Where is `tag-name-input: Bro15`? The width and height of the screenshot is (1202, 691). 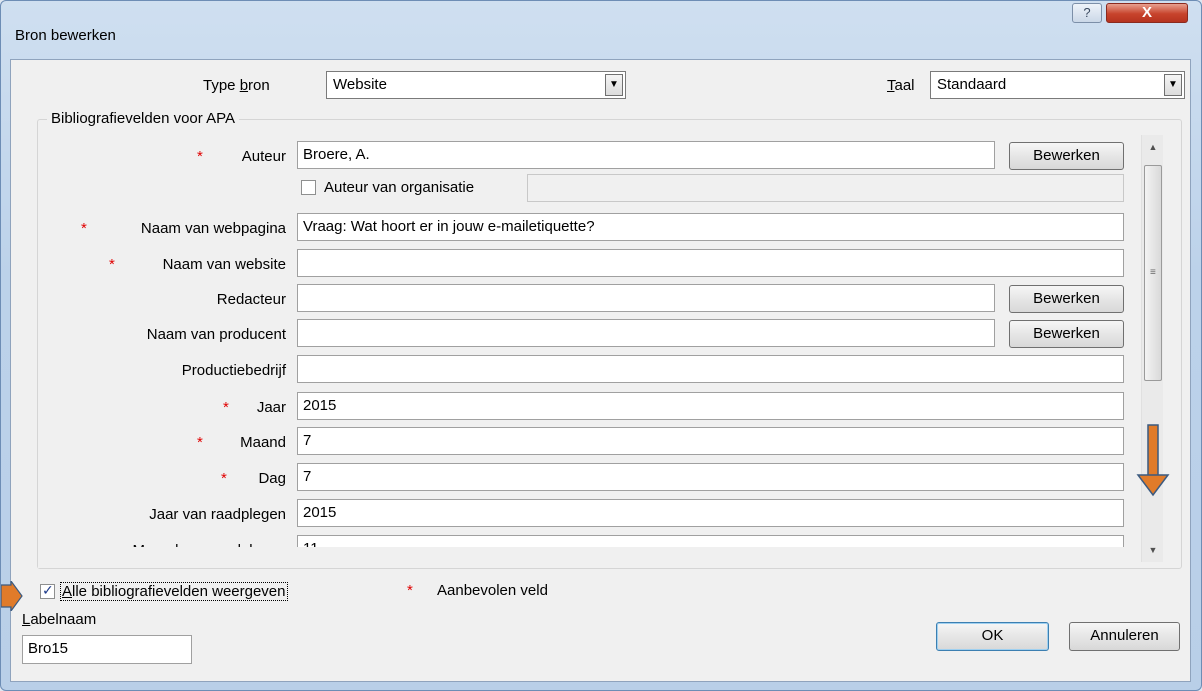 tag-name-input: Bro15 is located at coordinates (107, 649).